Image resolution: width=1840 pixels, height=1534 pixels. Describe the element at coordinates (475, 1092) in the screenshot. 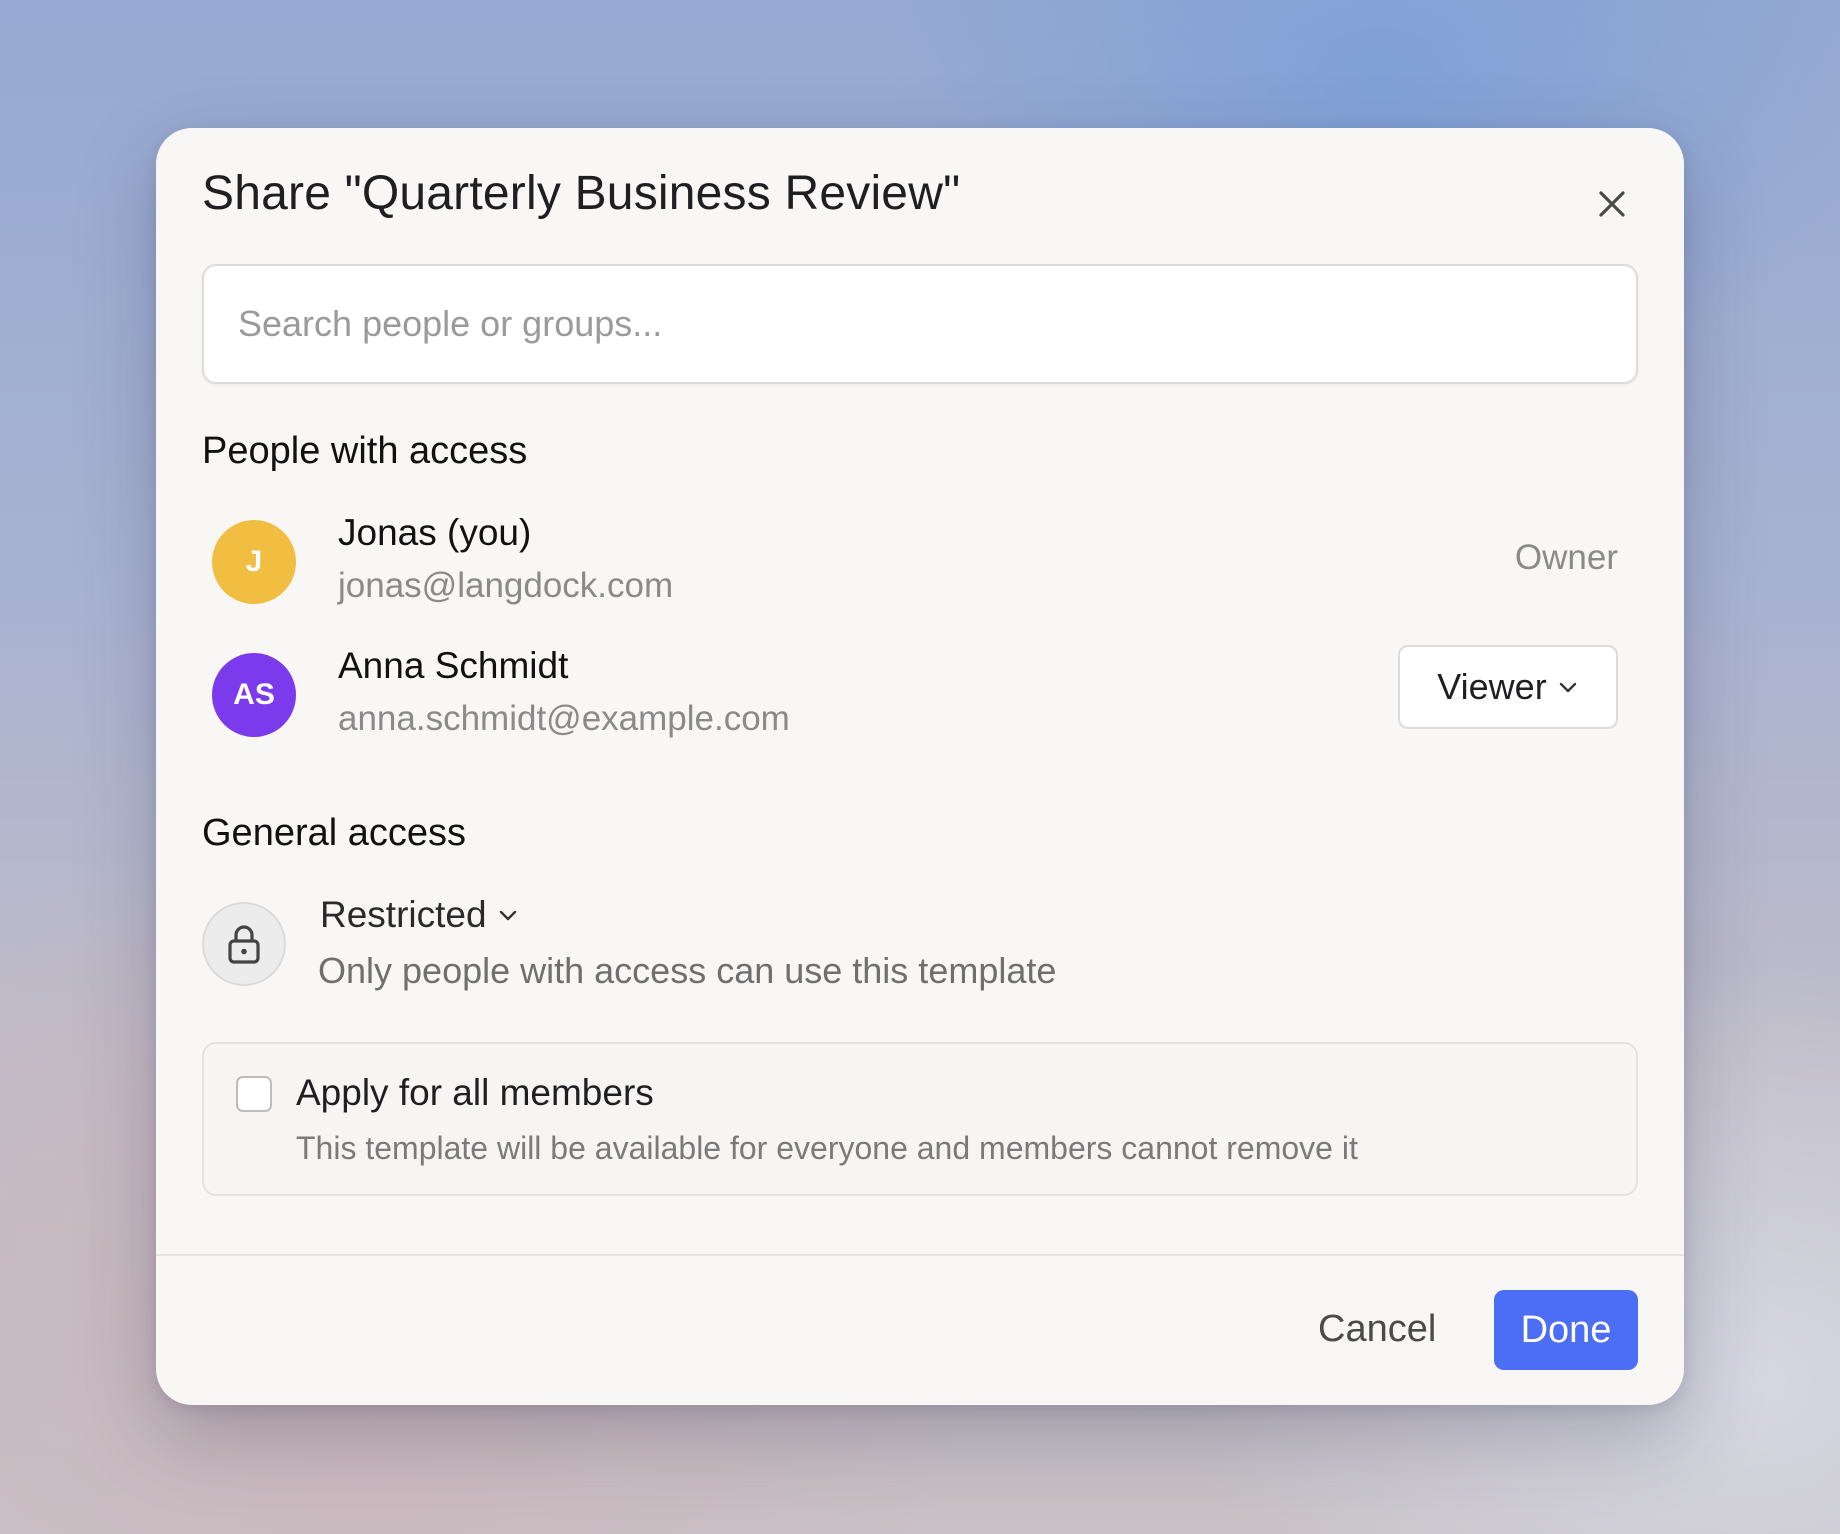

I see `apply-all-members-label: Apply for all members` at that location.